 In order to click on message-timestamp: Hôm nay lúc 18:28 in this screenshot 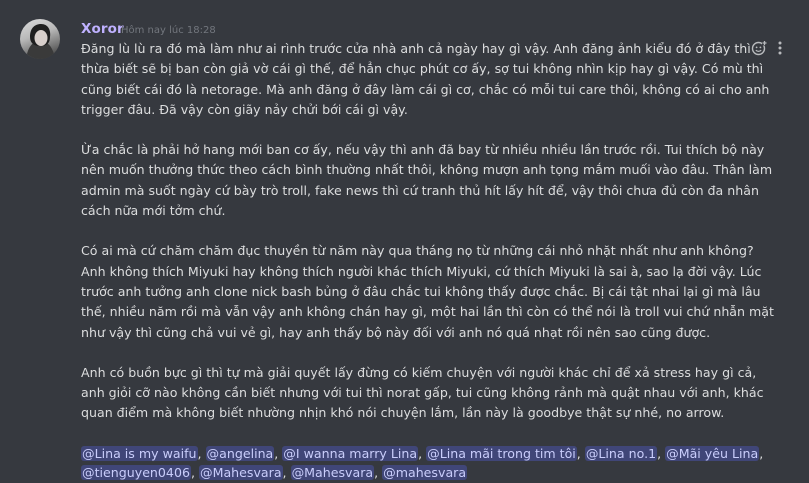, I will do `click(168, 30)`.